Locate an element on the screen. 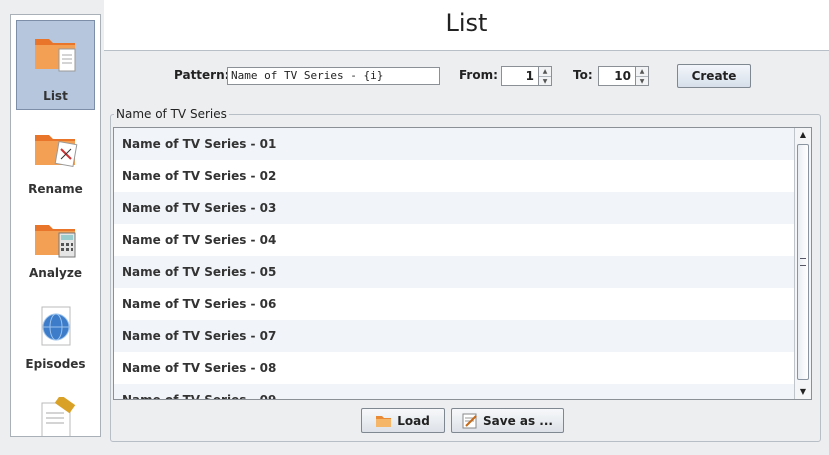 This screenshot has height=455, width=829. vertical-scrollbar: ▲ ▼ is located at coordinates (802, 263).